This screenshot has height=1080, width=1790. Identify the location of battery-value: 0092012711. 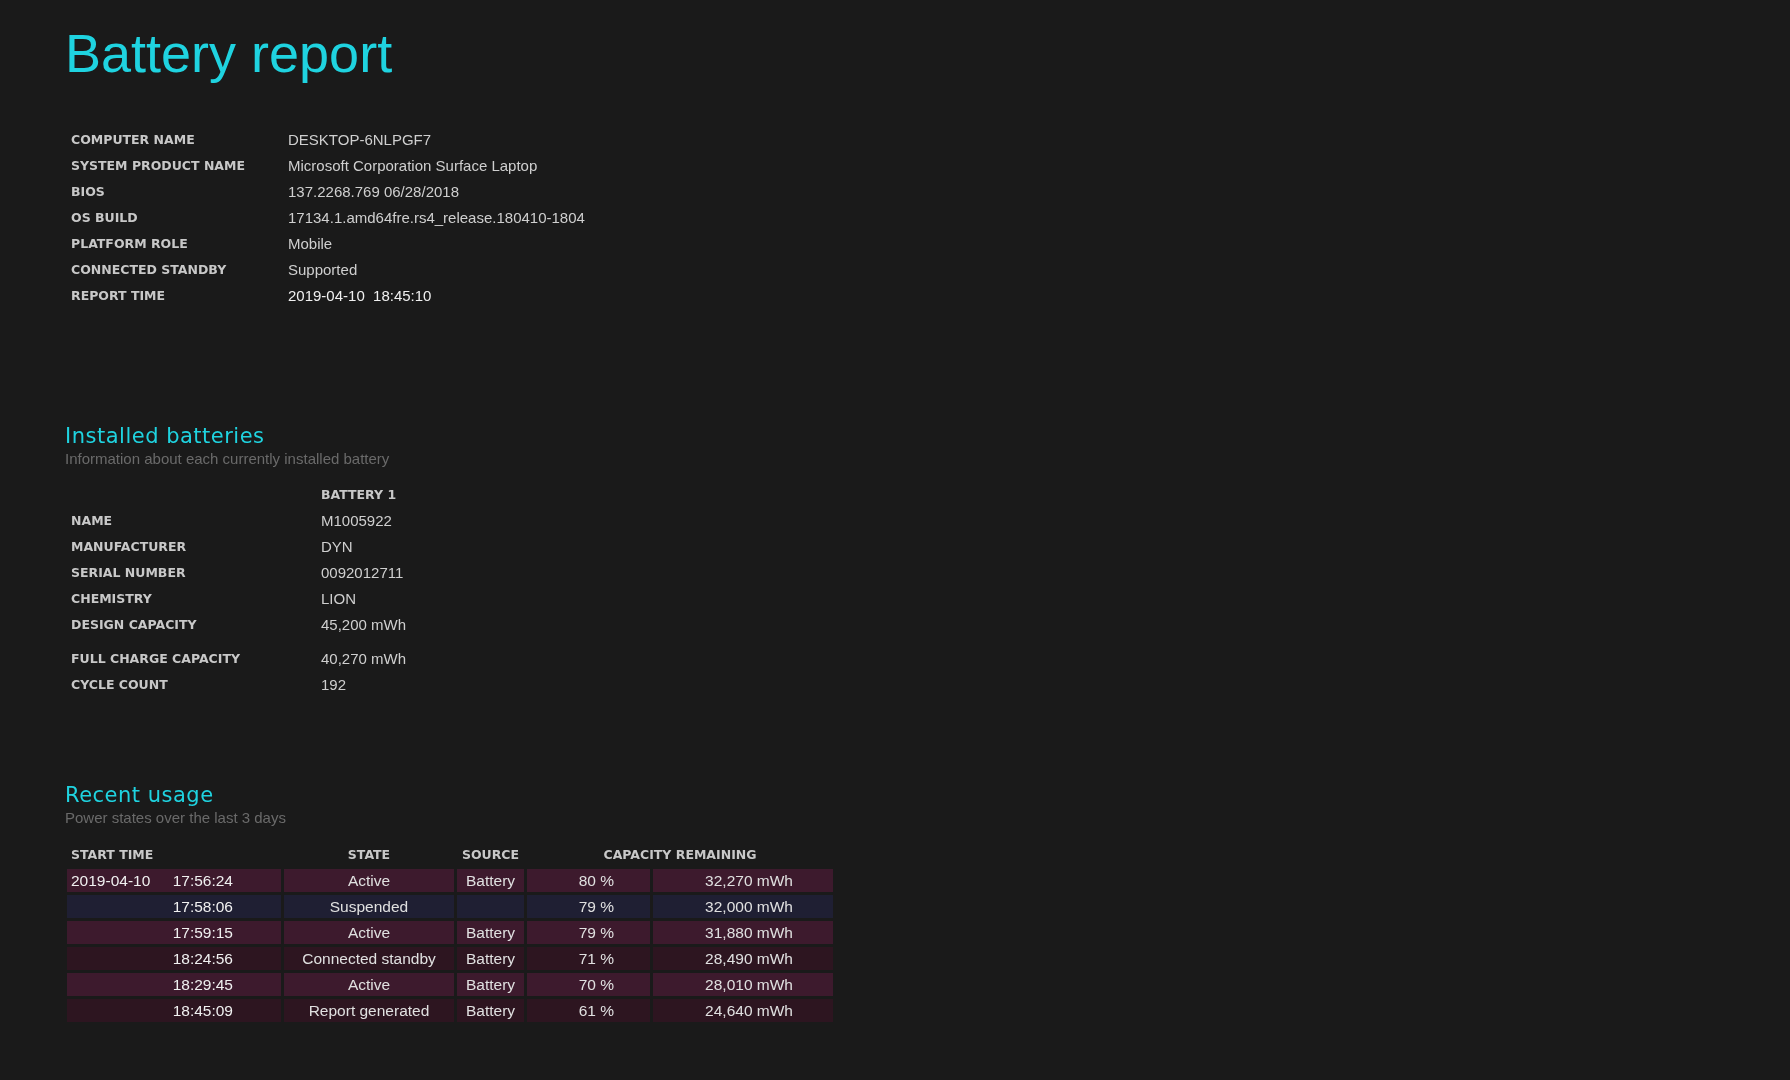
(363, 573).